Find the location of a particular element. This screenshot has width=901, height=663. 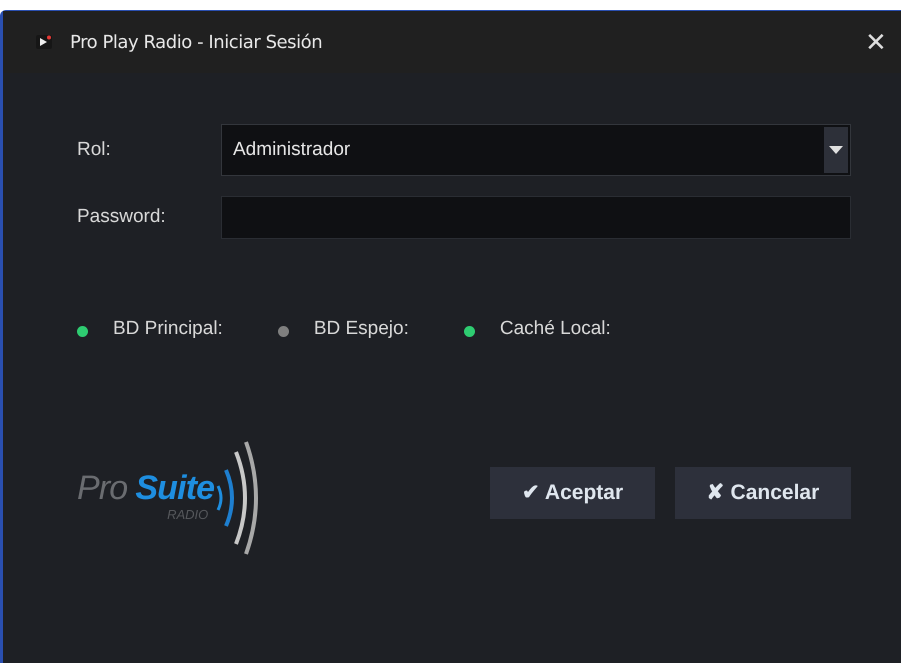

window-title: Pro Play Radio - Iniciar Sesión is located at coordinates (196, 42).